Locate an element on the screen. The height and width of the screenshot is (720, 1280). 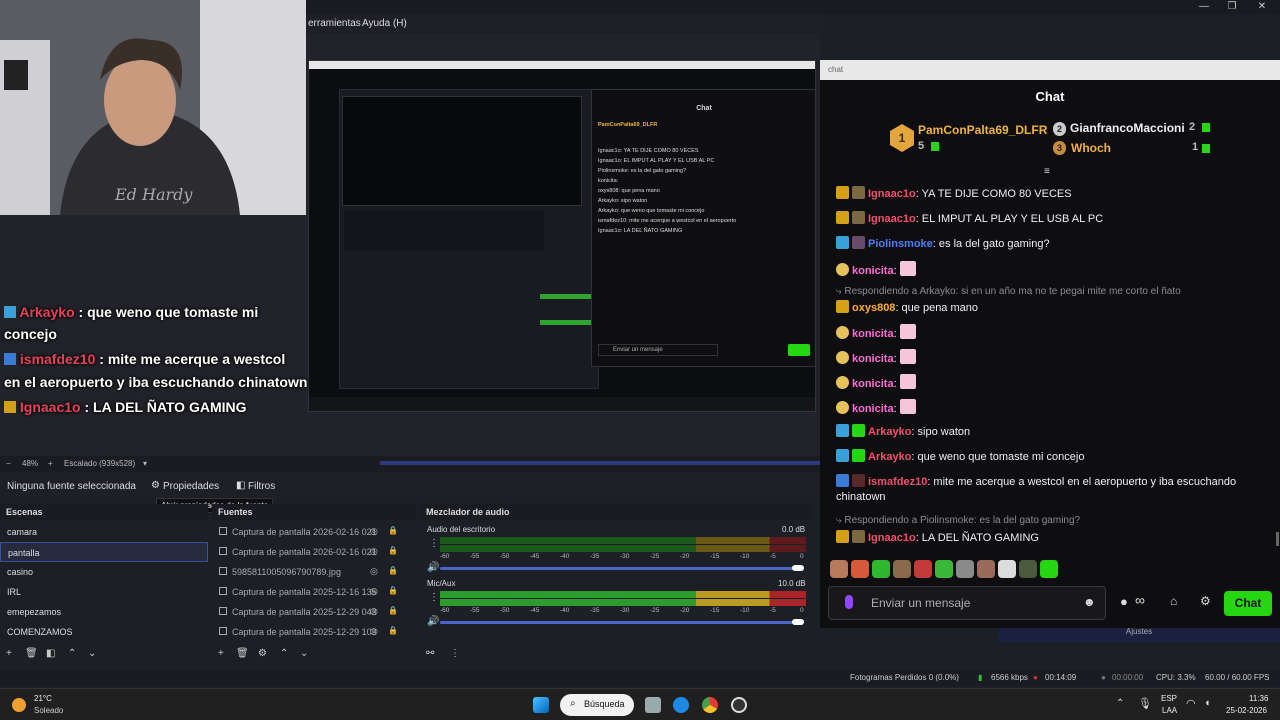
chat-username: oxys808 is located at coordinates (873, 308).